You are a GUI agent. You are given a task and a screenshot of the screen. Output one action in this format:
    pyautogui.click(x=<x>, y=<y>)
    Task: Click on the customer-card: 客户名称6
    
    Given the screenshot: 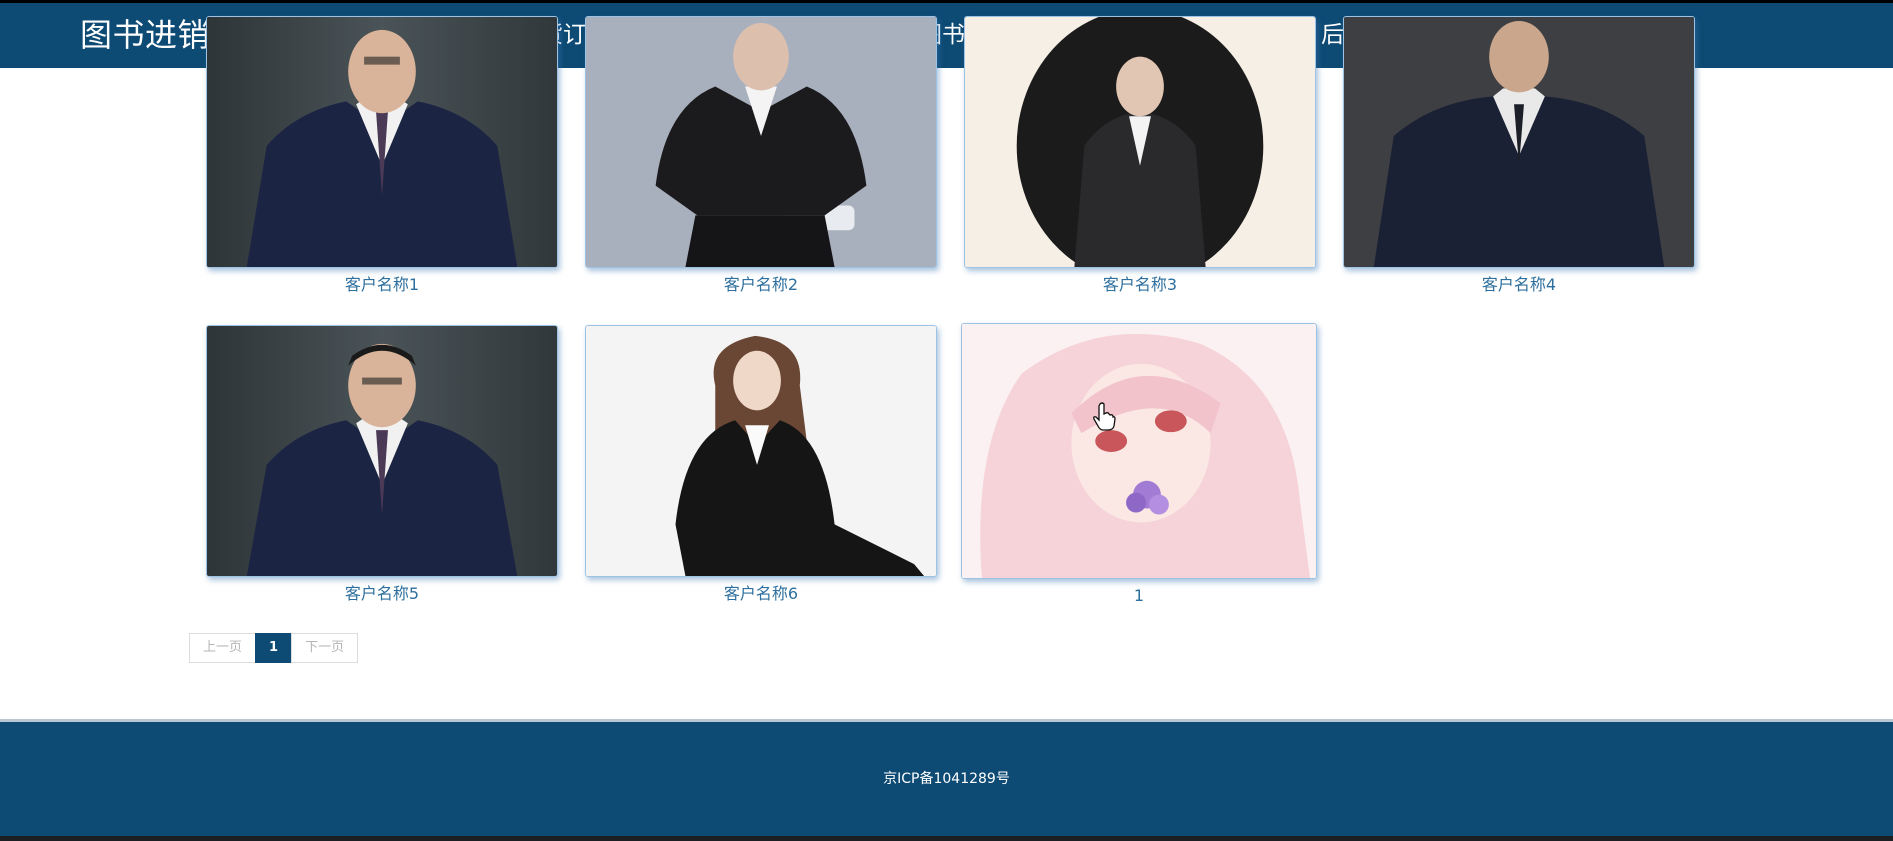 What is the action you would take?
    pyautogui.click(x=761, y=464)
    